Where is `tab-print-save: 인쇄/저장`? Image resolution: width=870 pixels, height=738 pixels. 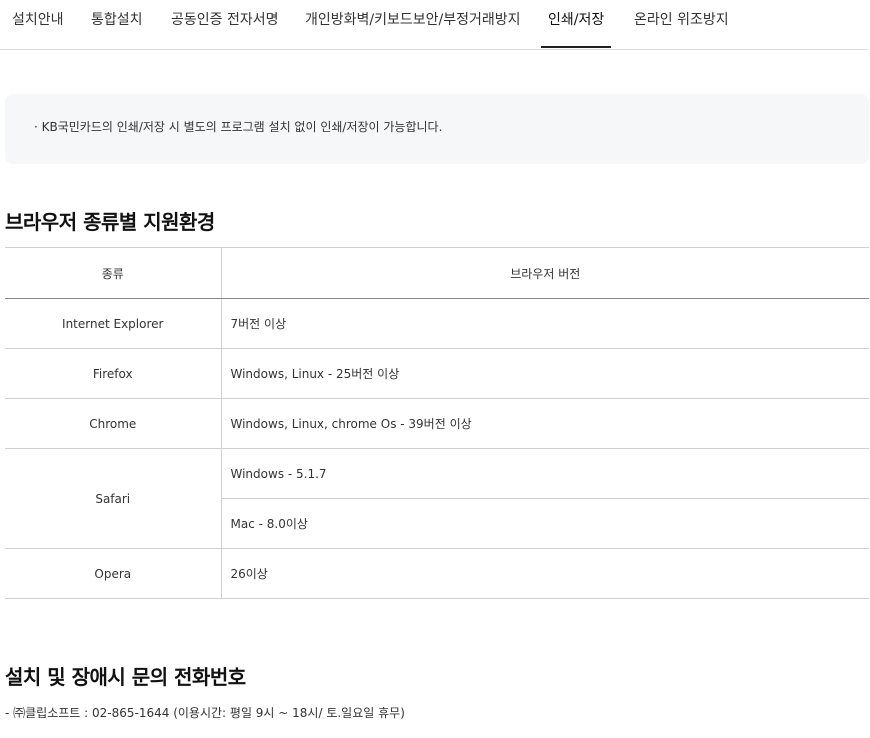
tab-print-save: 인쇄/저장 is located at coordinates (576, 25).